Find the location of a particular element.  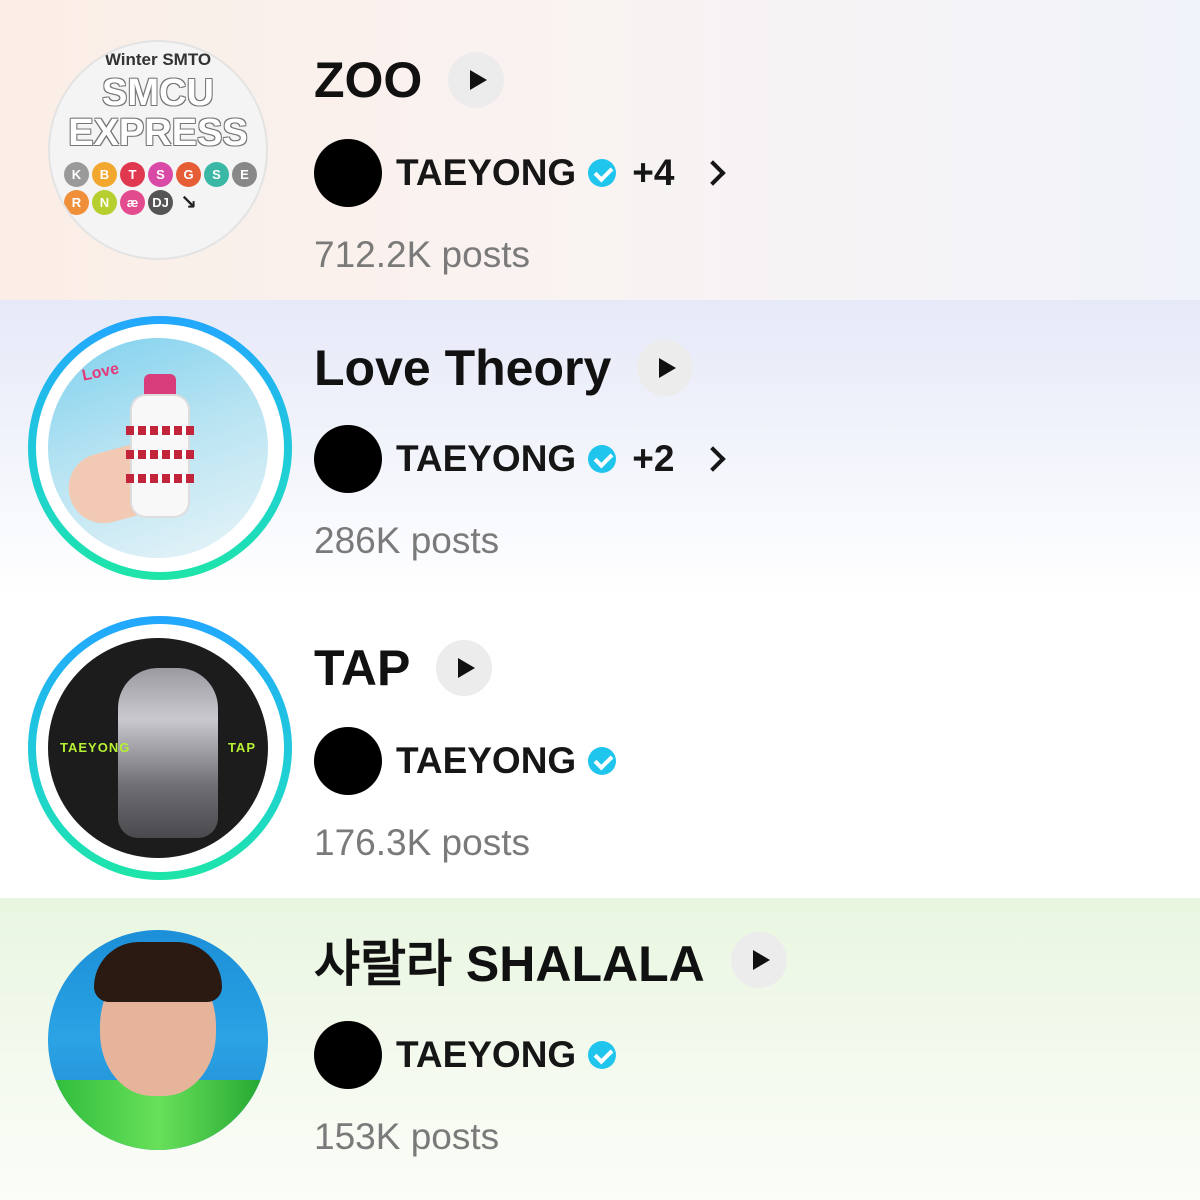

more-artists-count: +2 is located at coordinates (653, 459).